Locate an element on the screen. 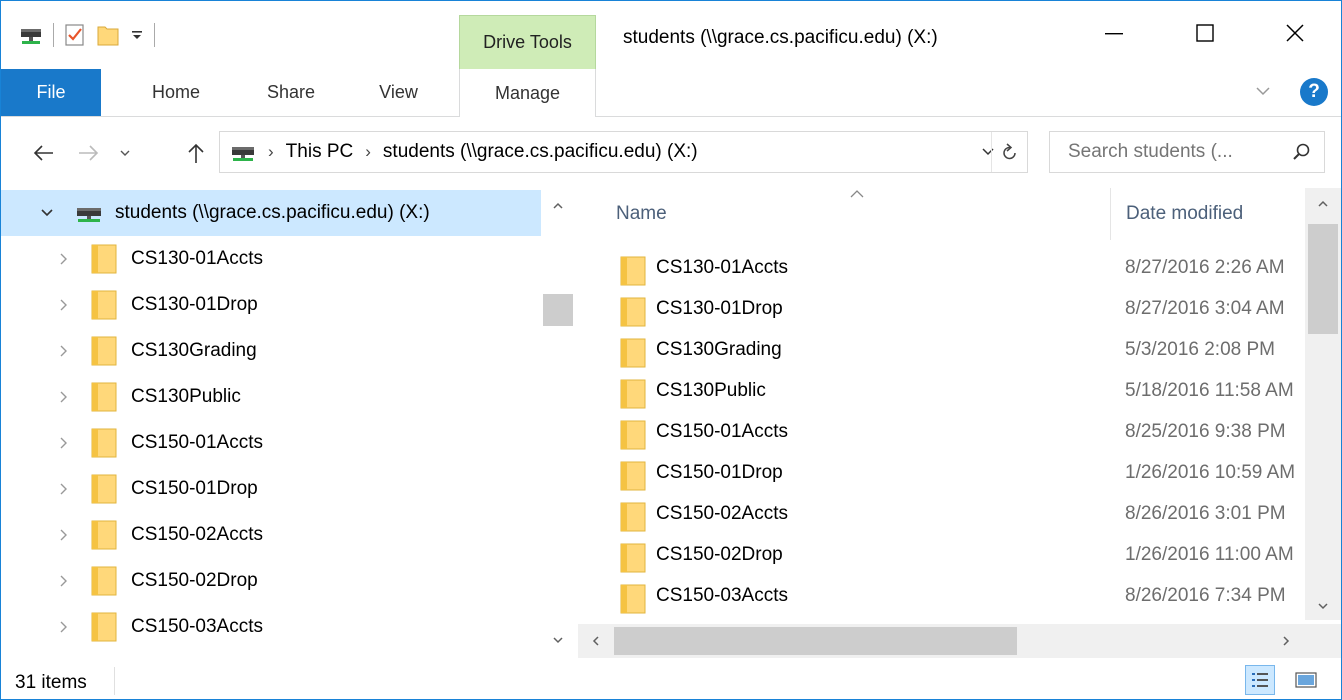  column-divider is located at coordinates (1110, 214).